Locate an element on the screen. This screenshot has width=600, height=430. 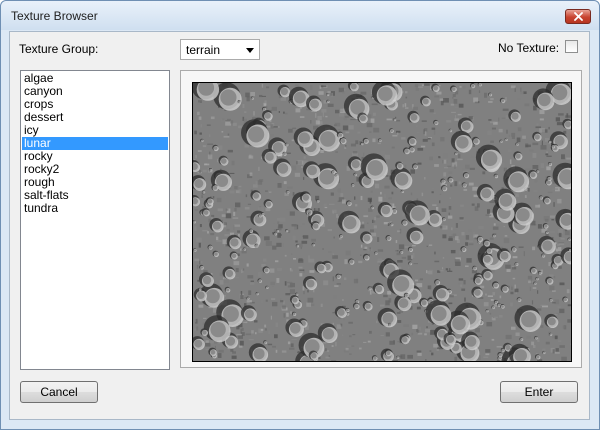
window-title: Texture Browser is located at coordinates (54, 16).